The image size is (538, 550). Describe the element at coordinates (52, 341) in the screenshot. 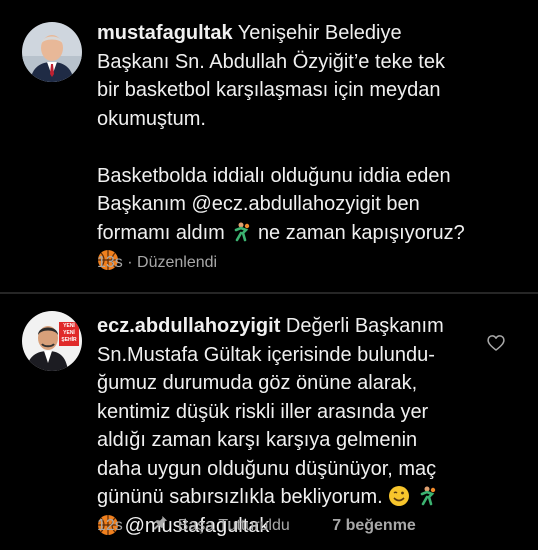

I see `avatar: YENİ YENİ ŞEHİR` at that location.